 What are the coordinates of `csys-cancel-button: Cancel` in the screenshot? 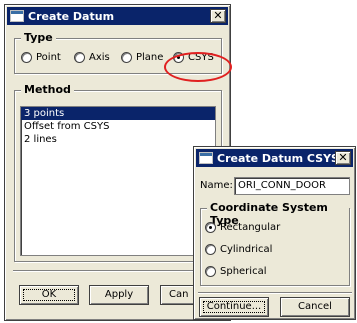 It's located at (315, 307).